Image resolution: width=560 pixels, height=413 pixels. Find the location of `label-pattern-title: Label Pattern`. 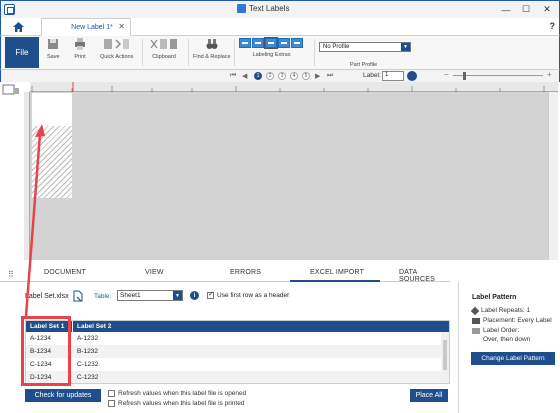

label-pattern-title: Label Pattern is located at coordinates (494, 297).